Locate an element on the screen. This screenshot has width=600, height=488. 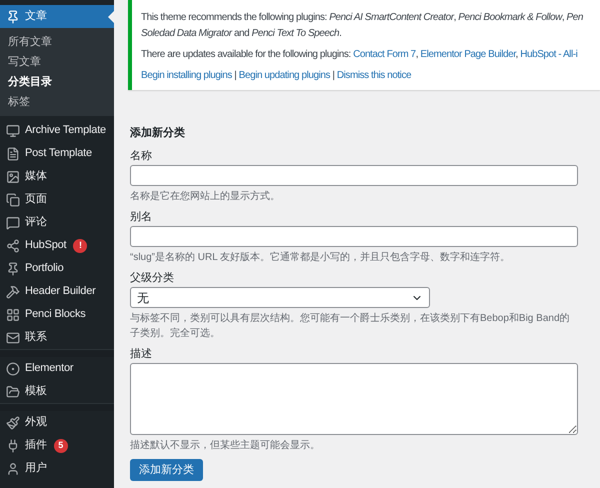
notice-link: HubSpot - All-i is located at coordinates (549, 54).